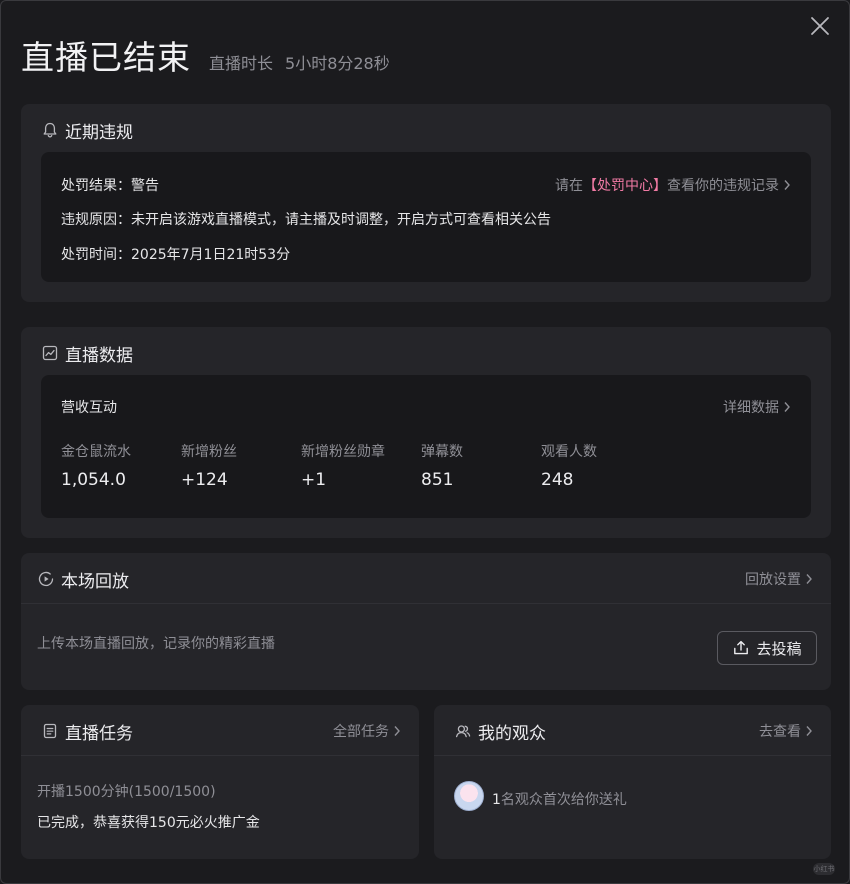  What do you see at coordinates (723, 186) in the screenshot?
I see `link-suffix: 查看你的违规记录` at bounding box center [723, 186].